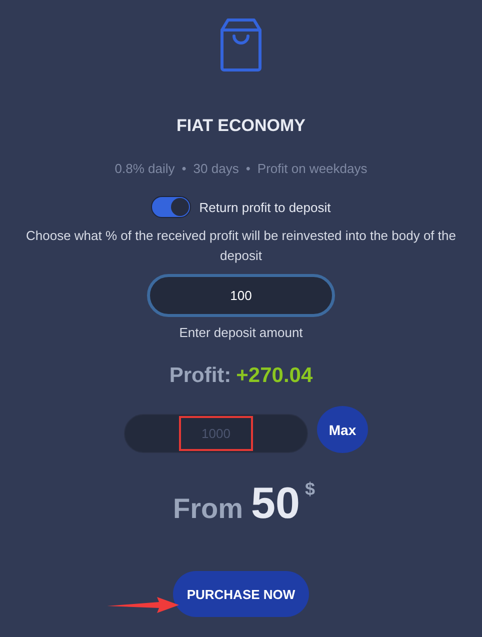  Describe the element at coordinates (342, 429) in the screenshot. I see `max-button: Max` at that location.